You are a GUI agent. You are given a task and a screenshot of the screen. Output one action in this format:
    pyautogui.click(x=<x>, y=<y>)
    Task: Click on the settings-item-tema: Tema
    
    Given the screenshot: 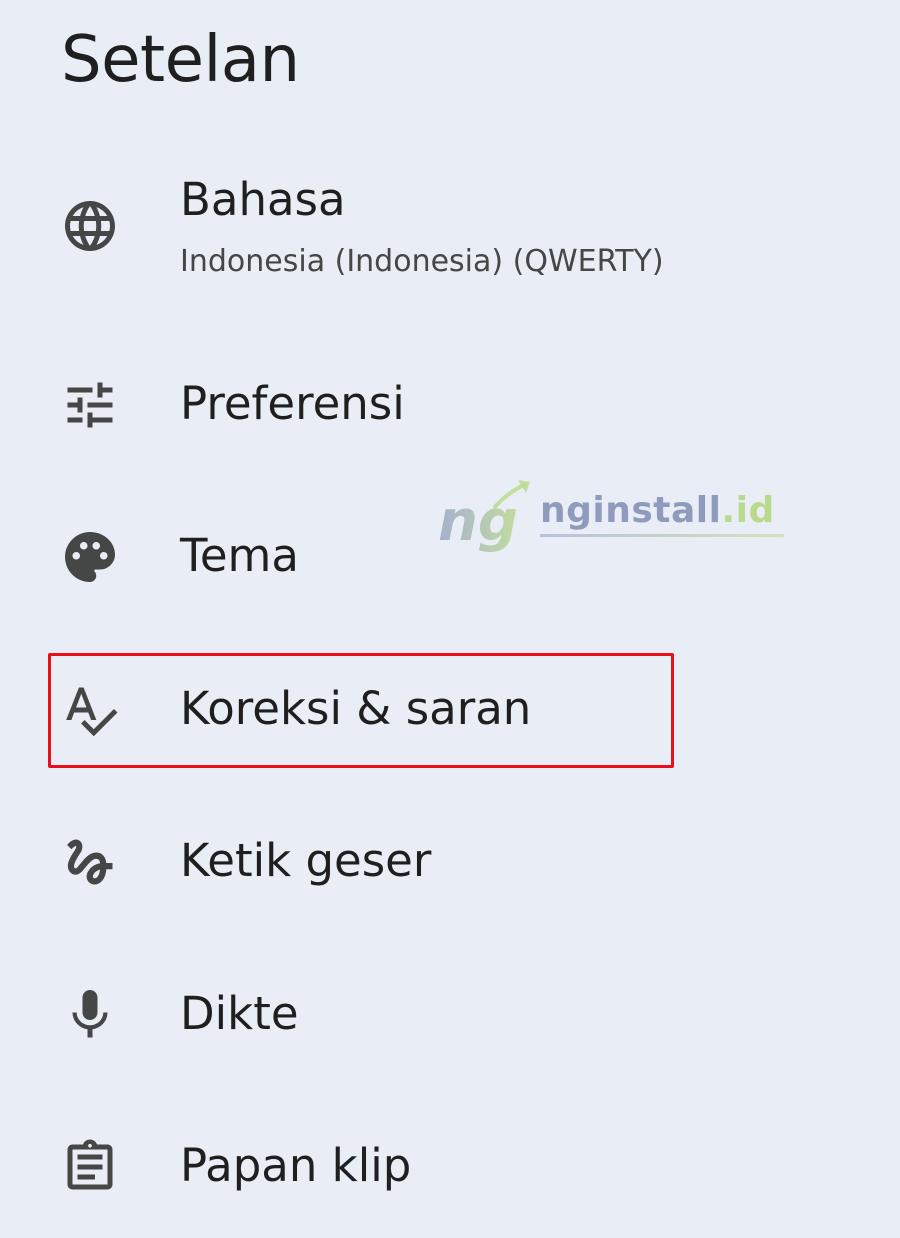 What is the action you would take?
    pyautogui.click(x=450, y=557)
    